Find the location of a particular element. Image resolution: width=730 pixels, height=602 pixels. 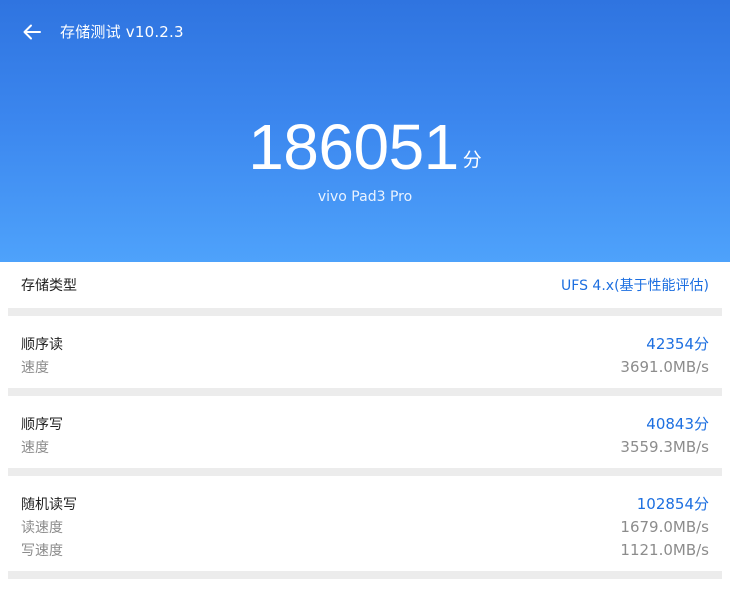

storage-type-value: UFS 4.x(基于性能评估) is located at coordinates (635, 286).